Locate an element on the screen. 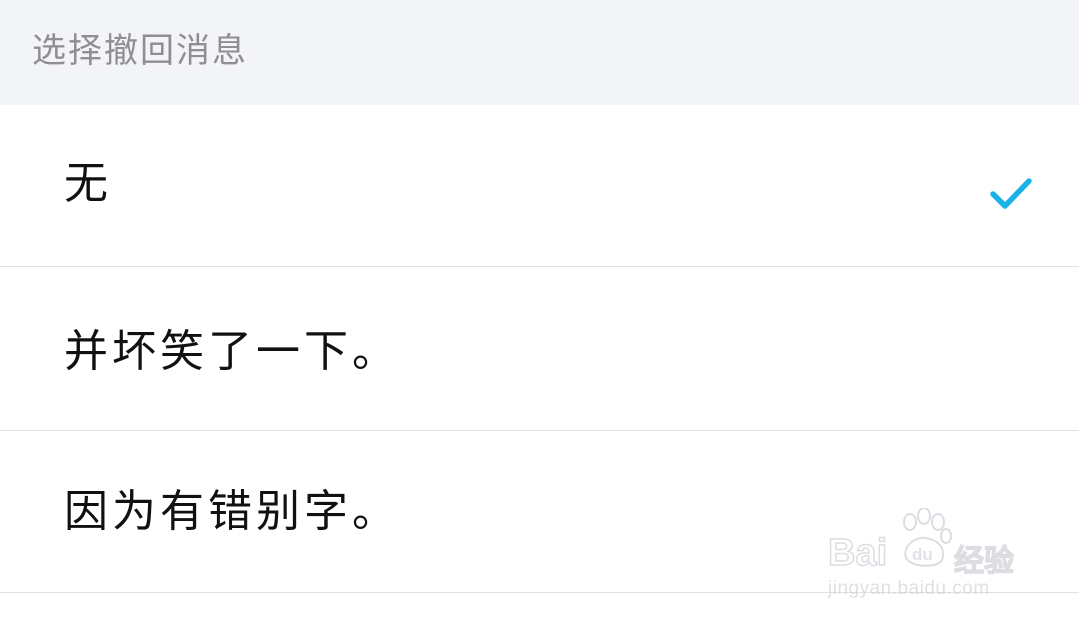 This screenshot has height=625, width=1079. option-label: 无 is located at coordinates (88, 183).